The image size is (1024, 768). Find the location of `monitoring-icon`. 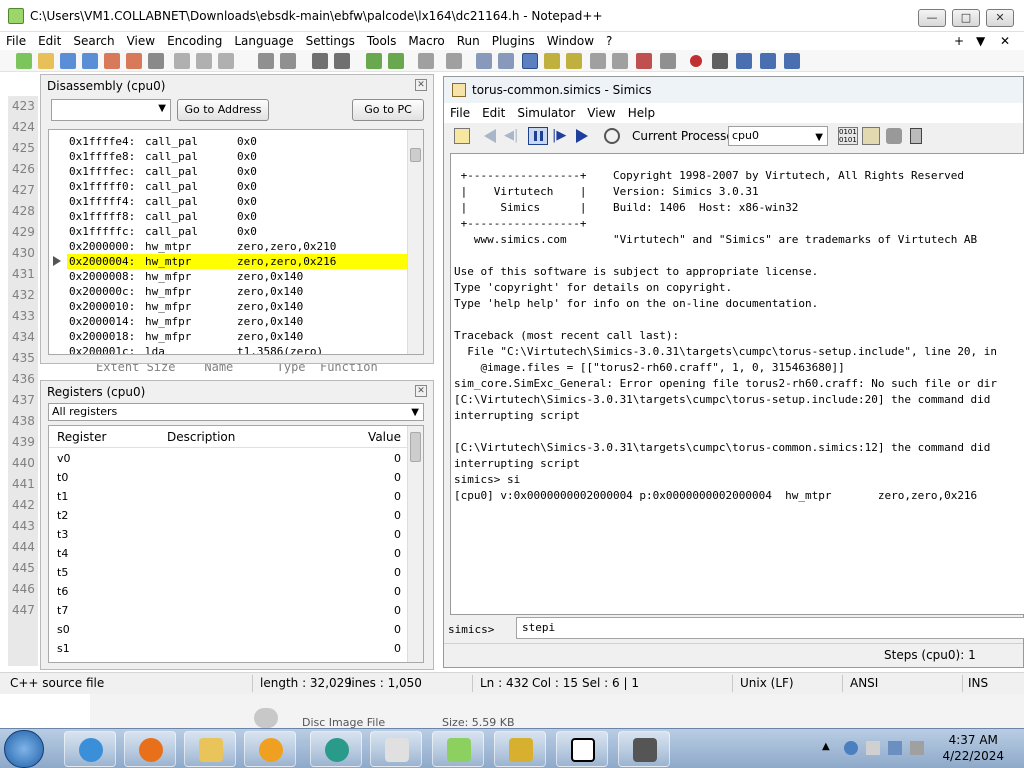

monitoring-icon is located at coordinates (644, 61).